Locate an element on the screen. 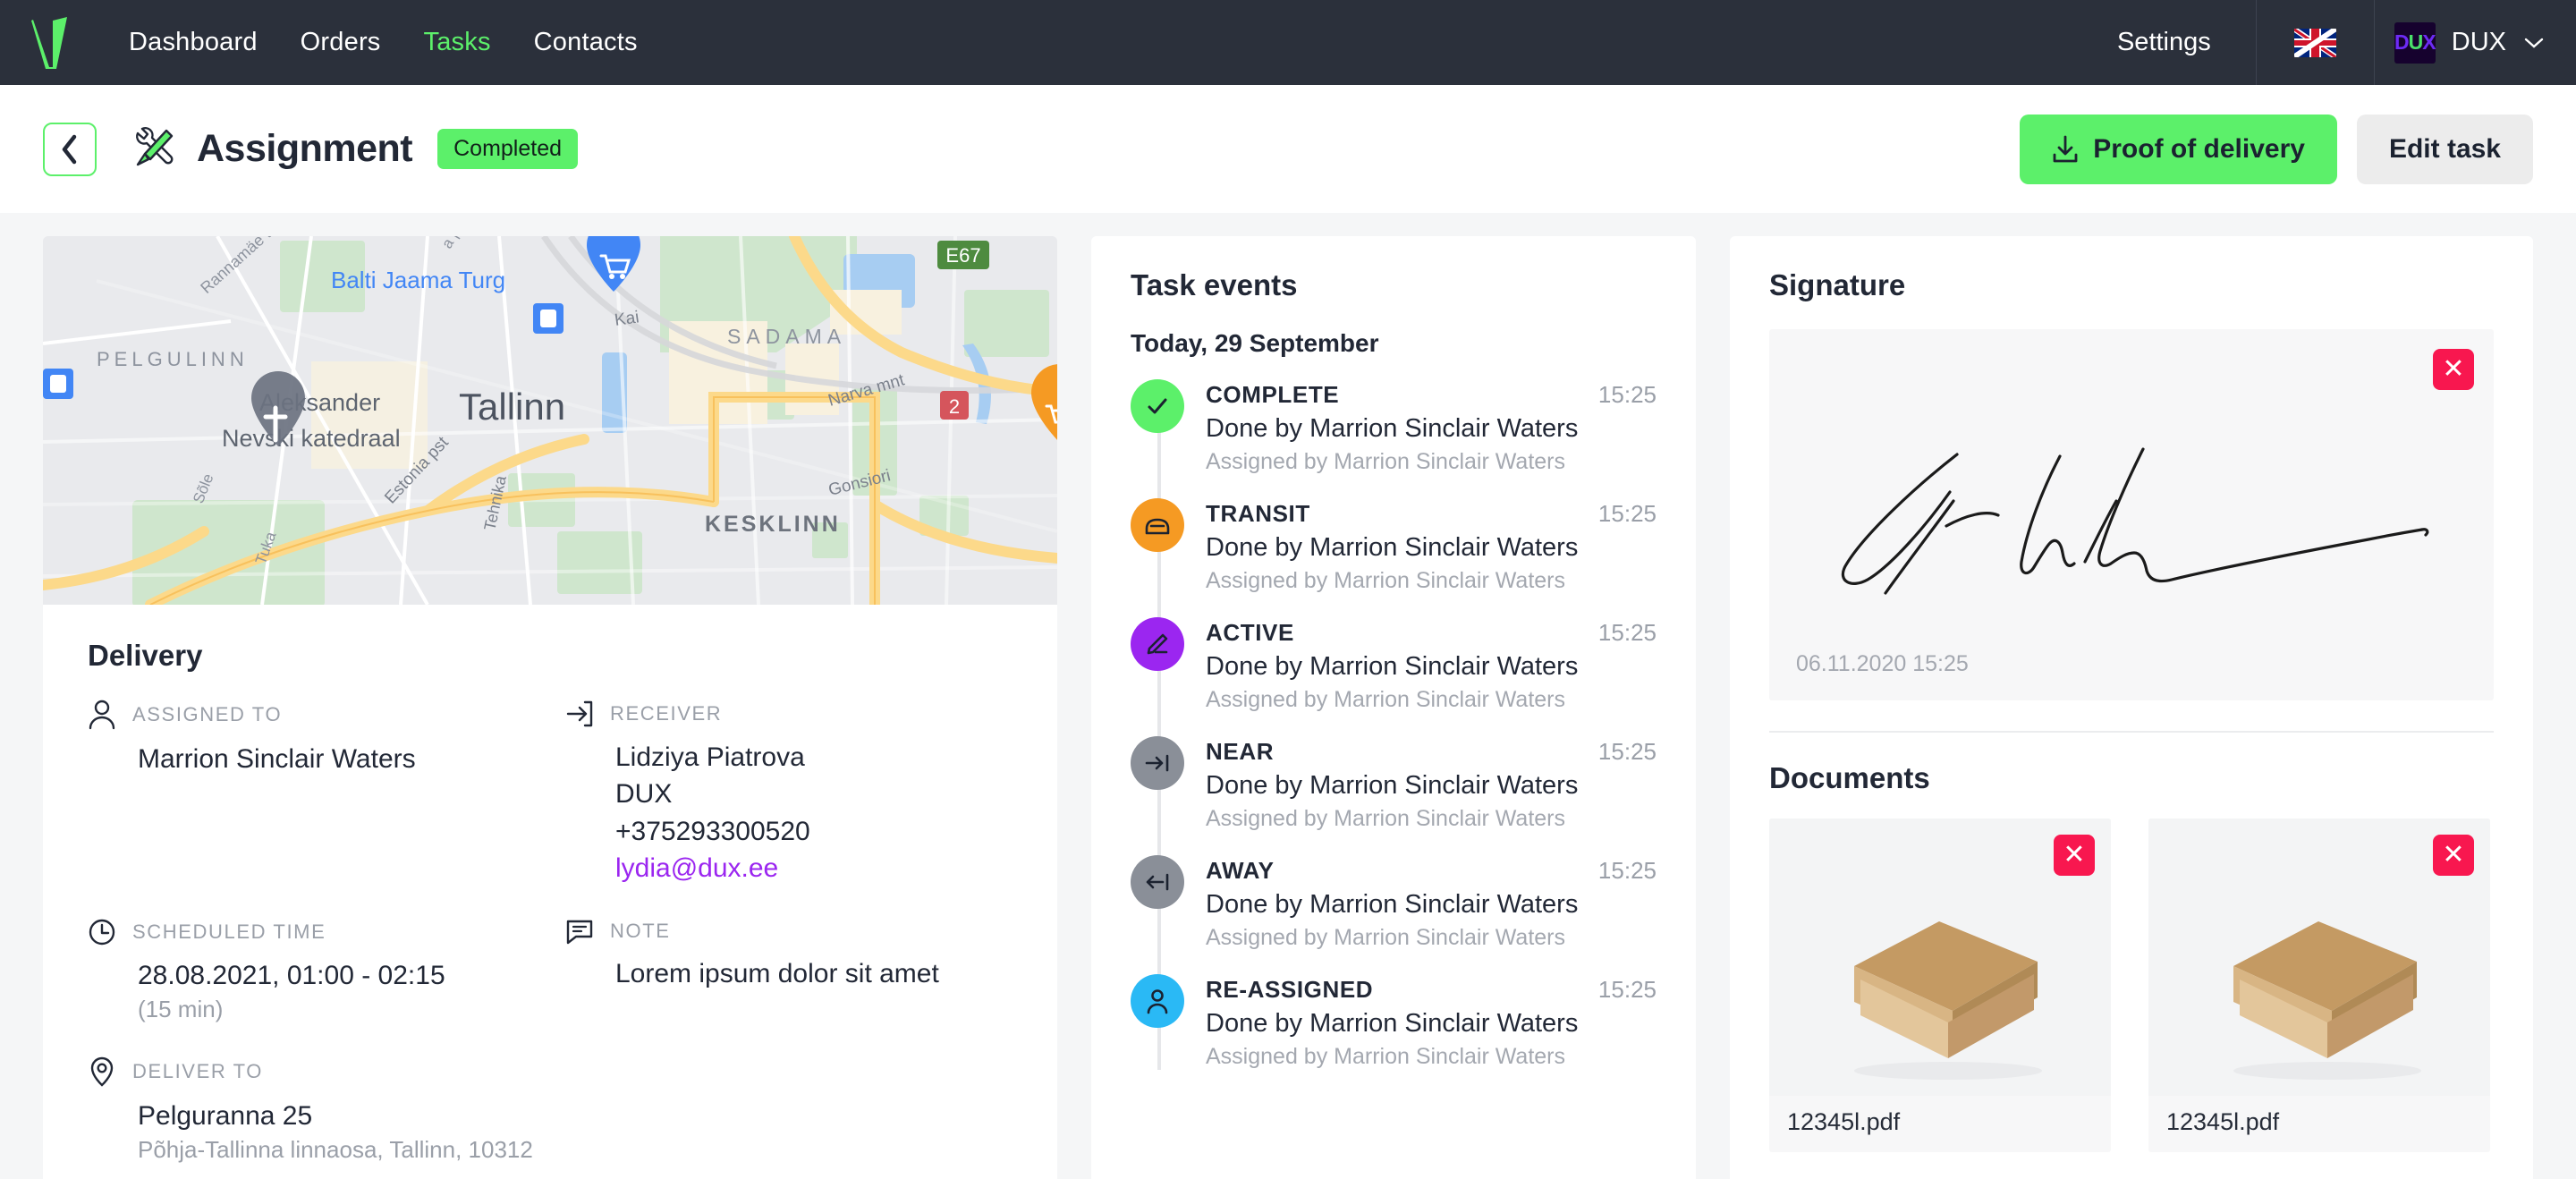  nav-item-dashboard: Dashboard is located at coordinates (193, 43).